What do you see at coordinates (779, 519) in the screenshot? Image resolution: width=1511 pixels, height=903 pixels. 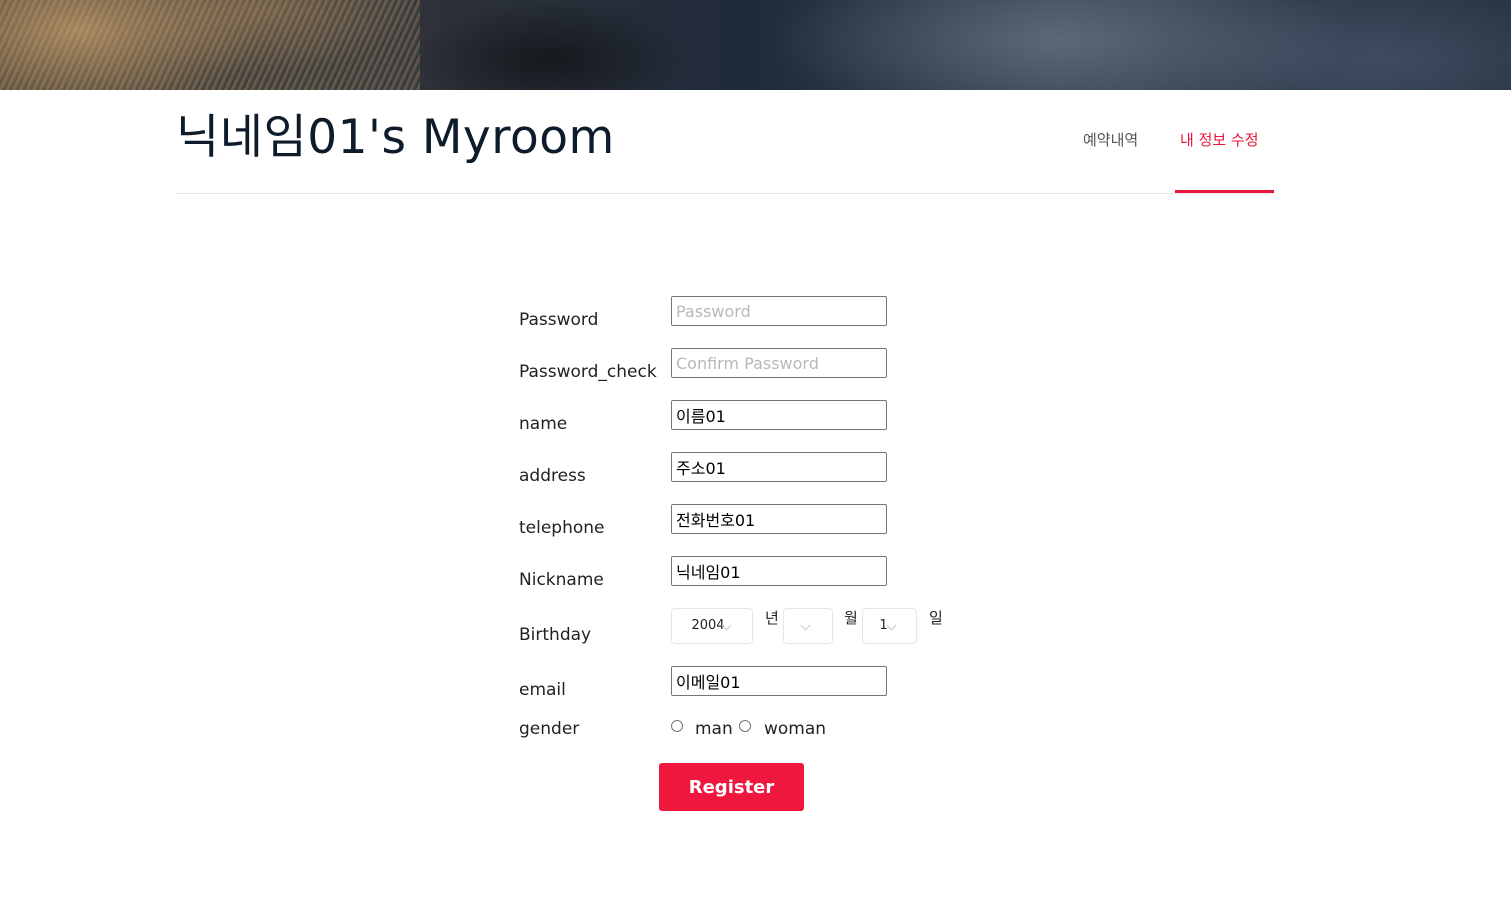 I see `telephone-input` at bounding box center [779, 519].